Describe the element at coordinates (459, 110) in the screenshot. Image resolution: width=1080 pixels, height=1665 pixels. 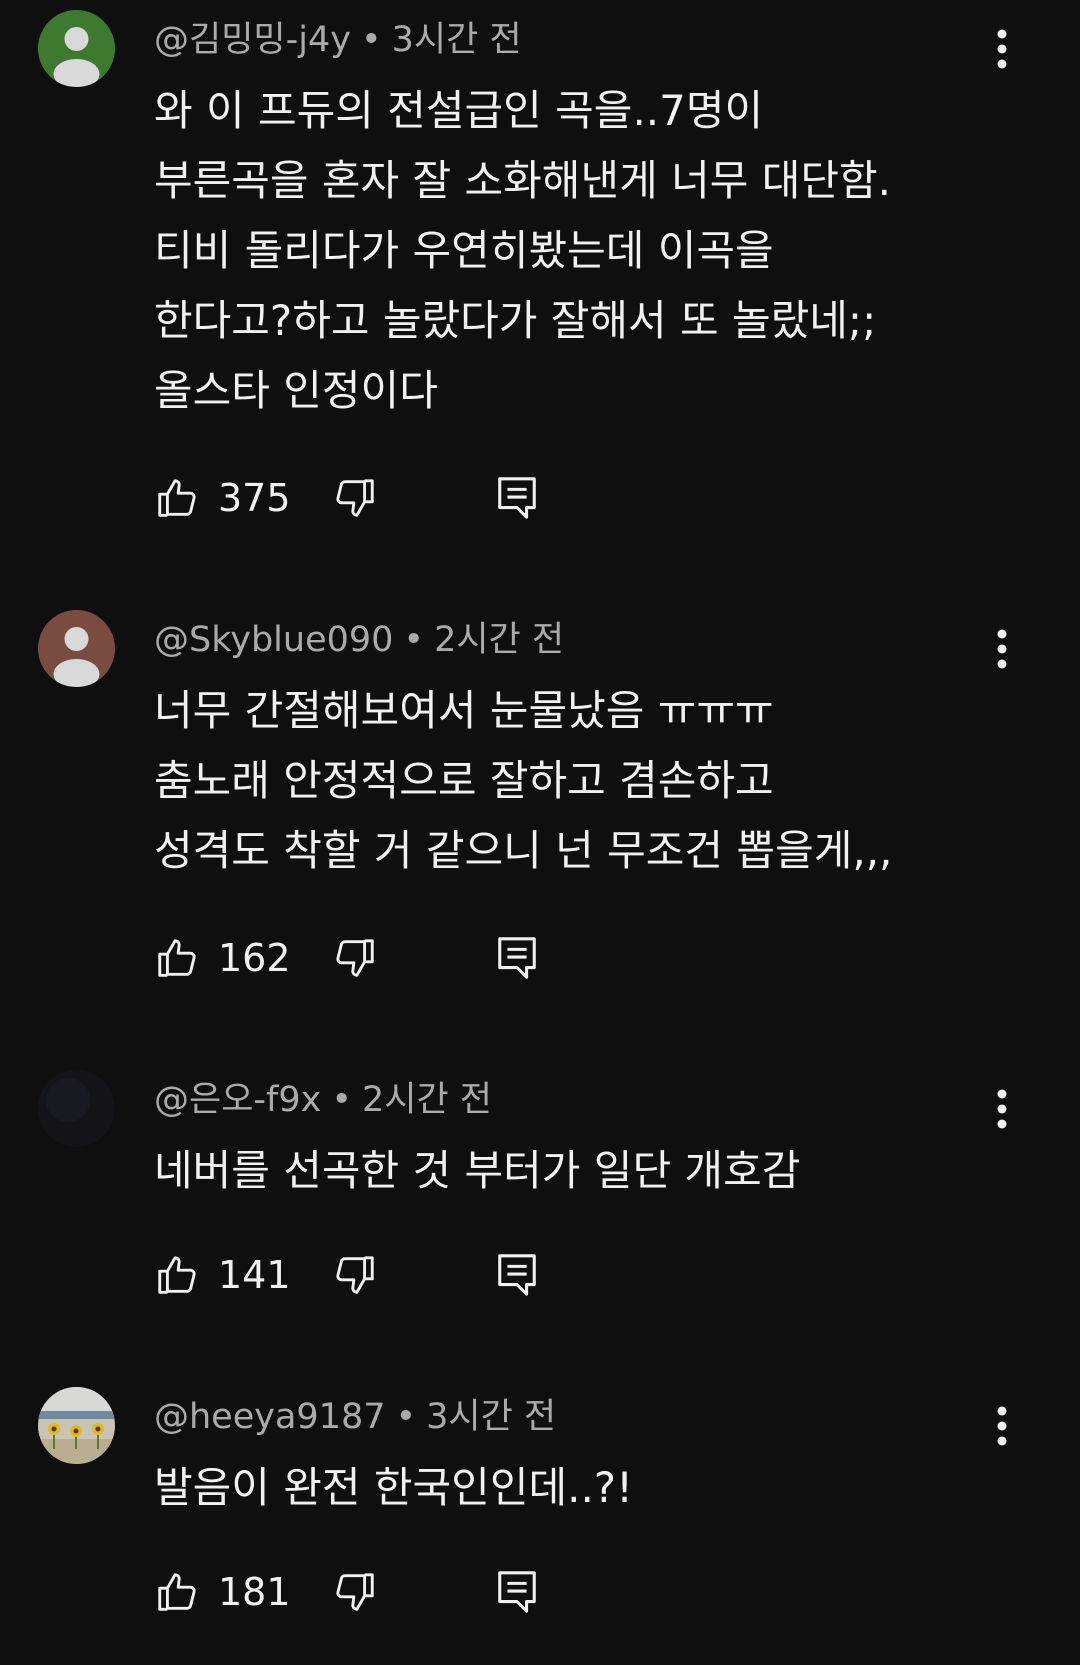
I see `comment-line: 와 이 프듀의 전설급인 곡을..7명이` at that location.